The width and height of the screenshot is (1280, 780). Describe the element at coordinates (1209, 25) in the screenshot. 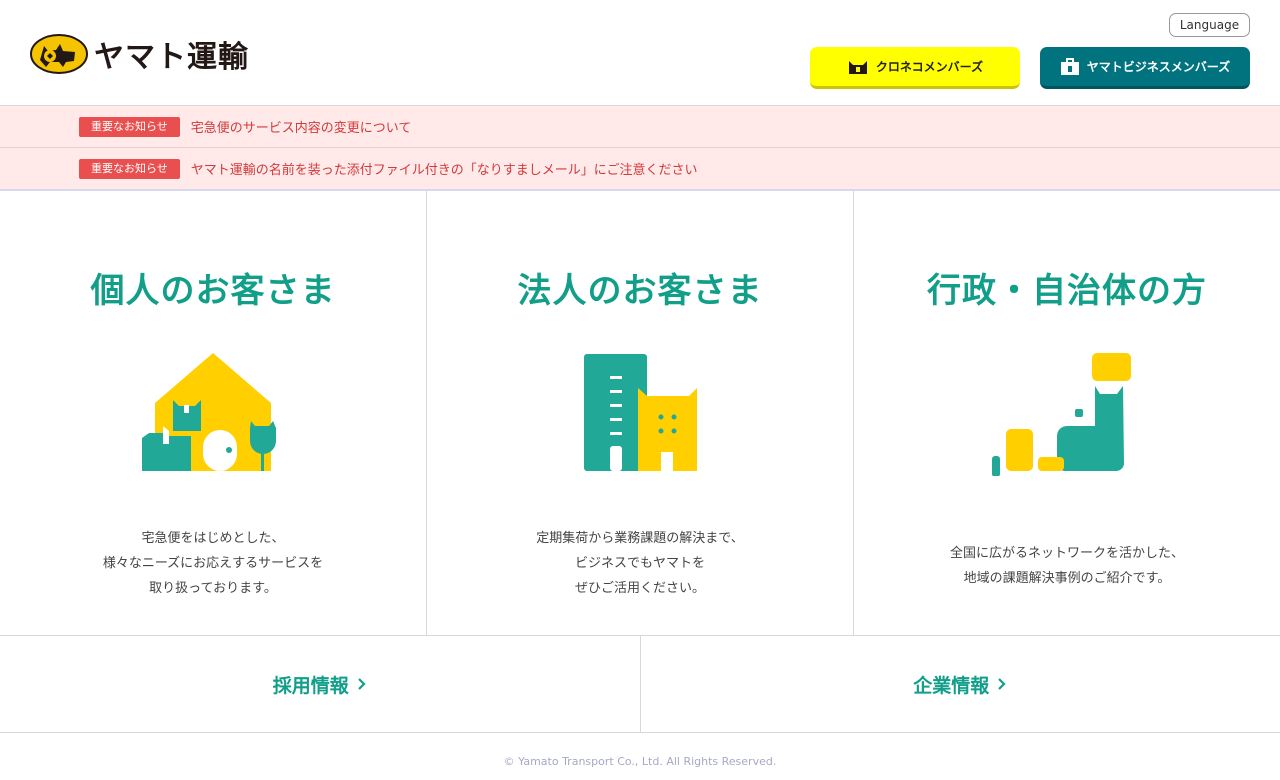

I see `language-button: Language` at that location.